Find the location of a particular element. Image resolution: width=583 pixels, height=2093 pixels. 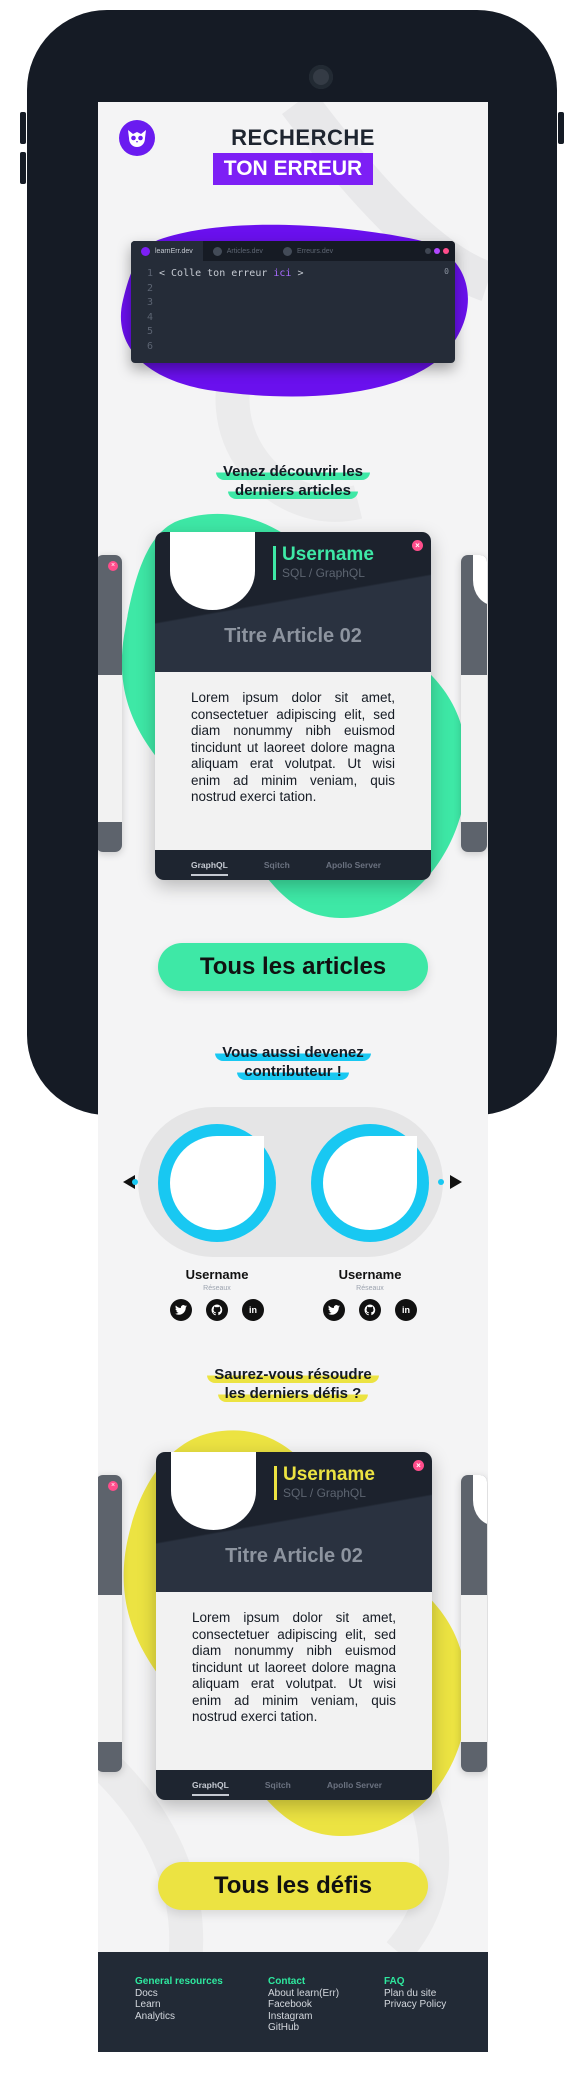

footer-col-faq: FAQ Plan du site Privacy Policy is located at coordinates (415, 1993).